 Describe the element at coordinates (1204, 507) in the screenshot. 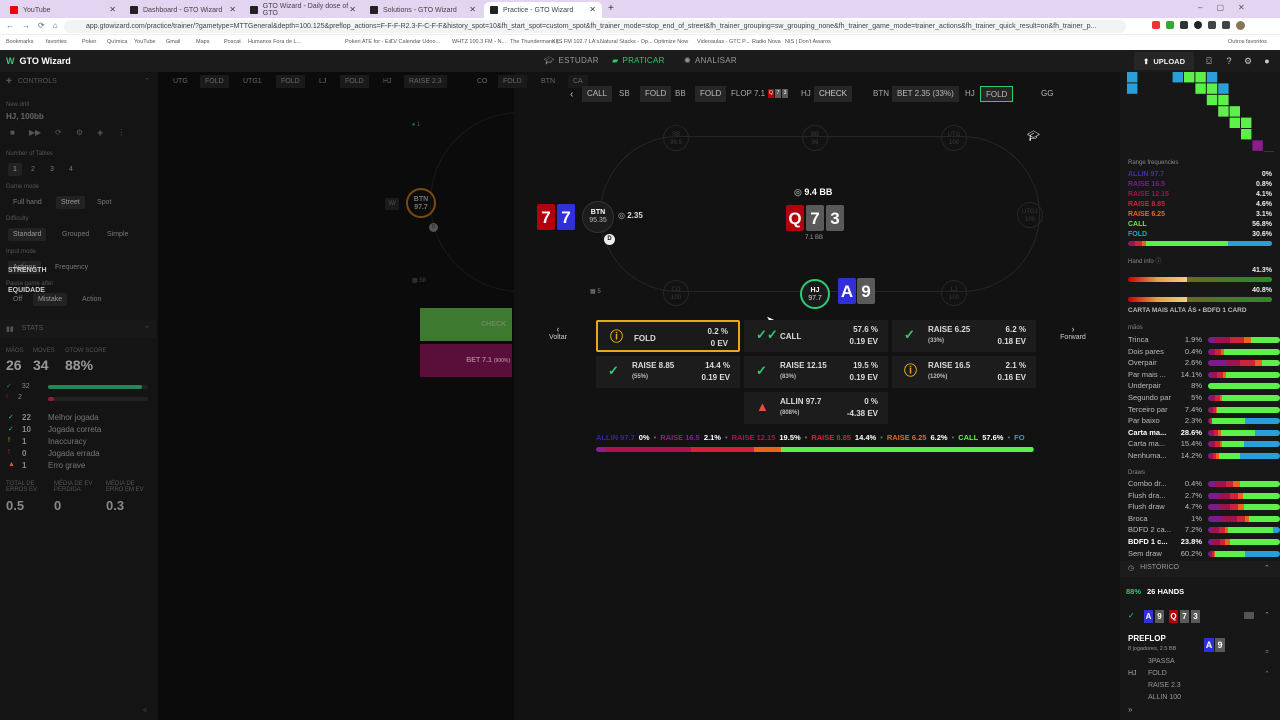

I see `hand-category-row: Flush draw 4.7%` at that location.